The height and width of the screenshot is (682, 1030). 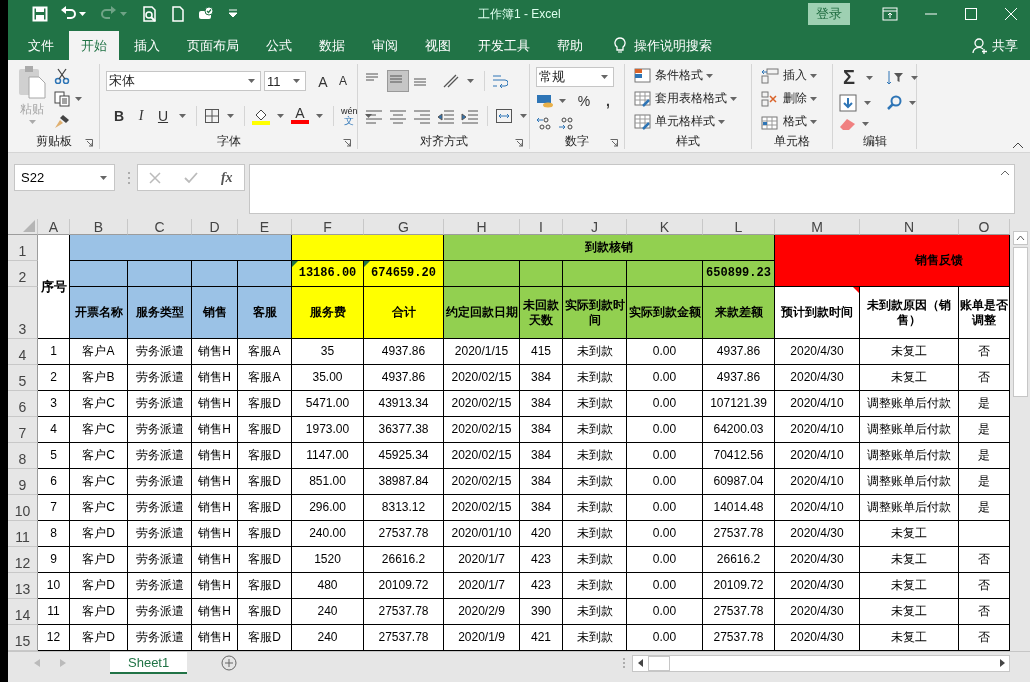 What do you see at coordinates (279, 45) in the screenshot?
I see `ribbon-tab: 公式` at bounding box center [279, 45].